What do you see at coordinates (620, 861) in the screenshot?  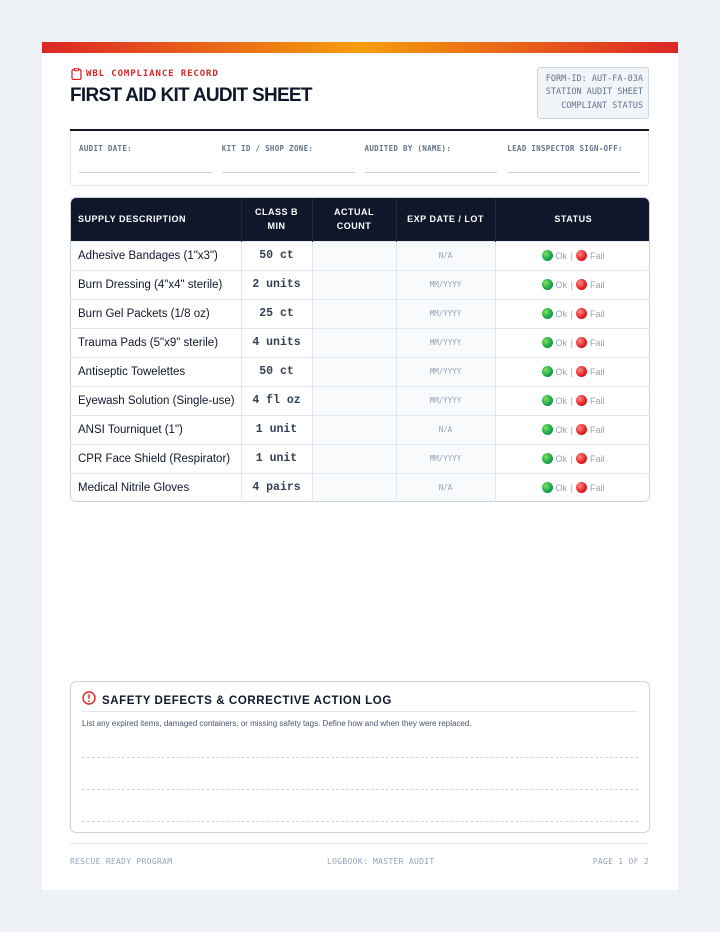 I see `footer-page-number: PAGE 1 OF 2` at bounding box center [620, 861].